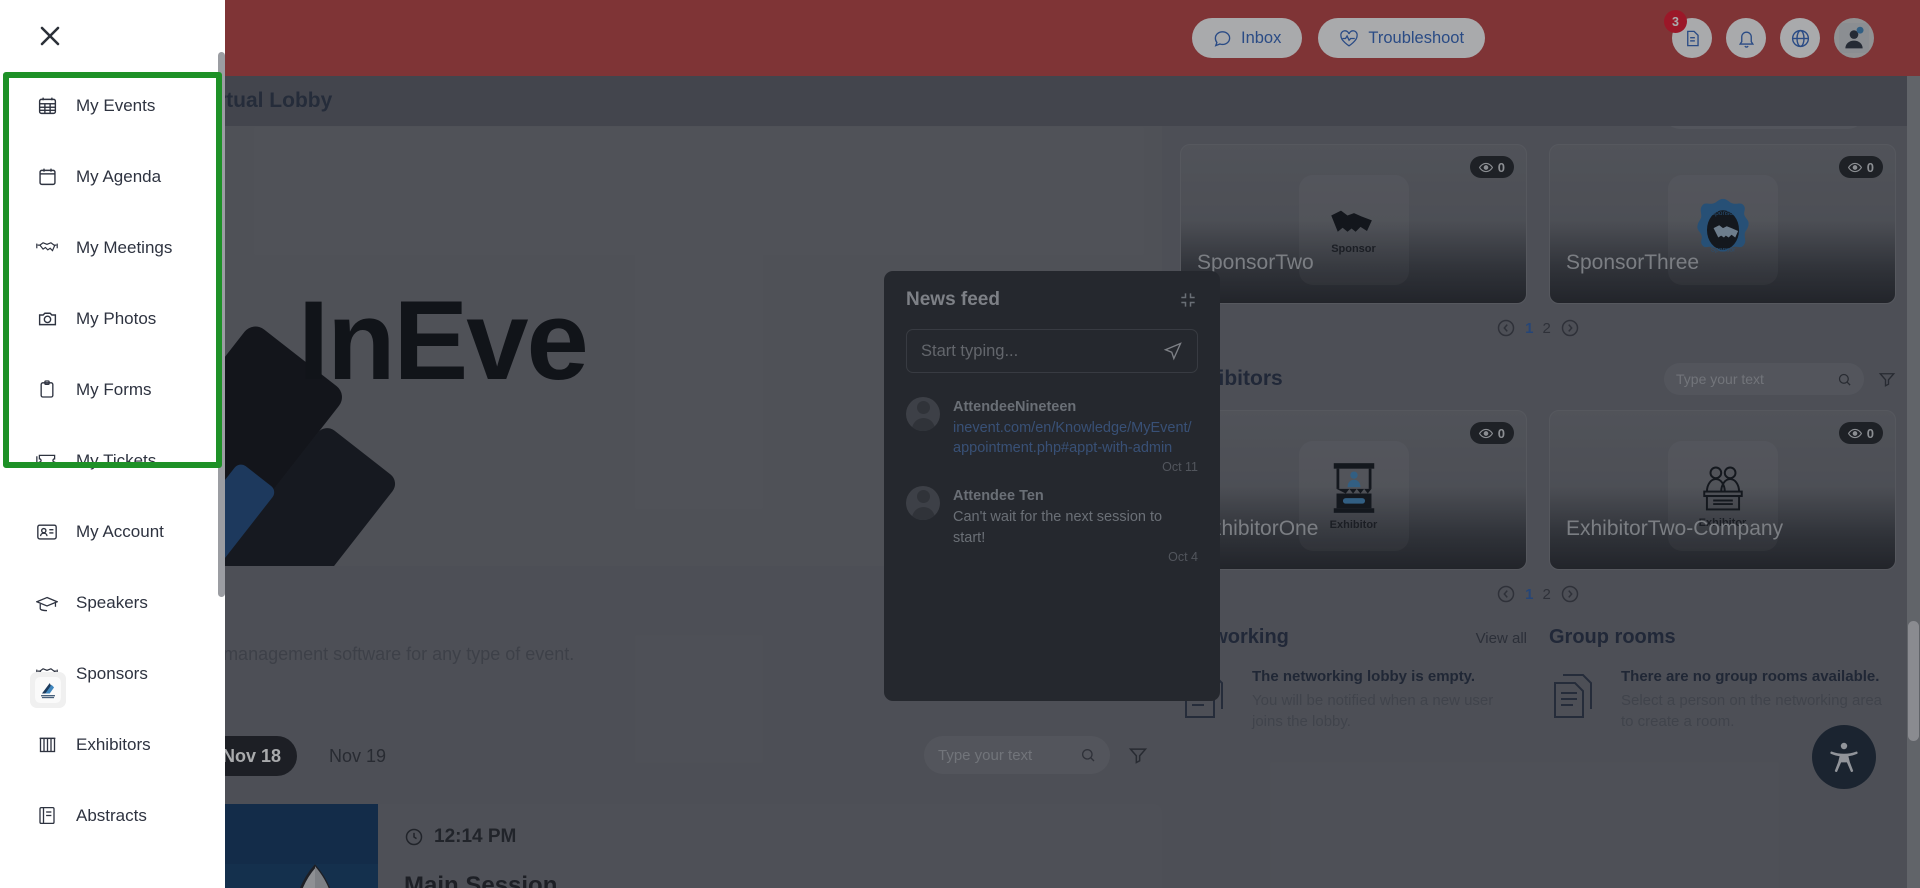 This screenshot has width=1920, height=888. I want to click on date-tab-2: Nov 19, so click(357, 756).